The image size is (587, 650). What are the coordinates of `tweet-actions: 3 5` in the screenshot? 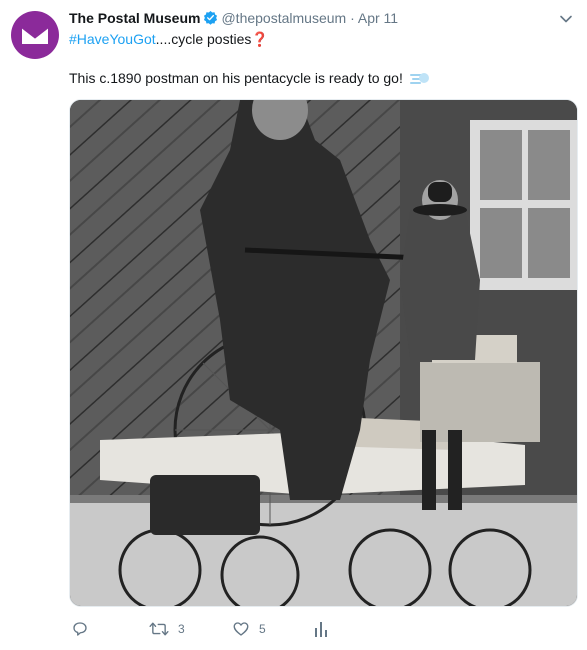 It's located at (219, 629).